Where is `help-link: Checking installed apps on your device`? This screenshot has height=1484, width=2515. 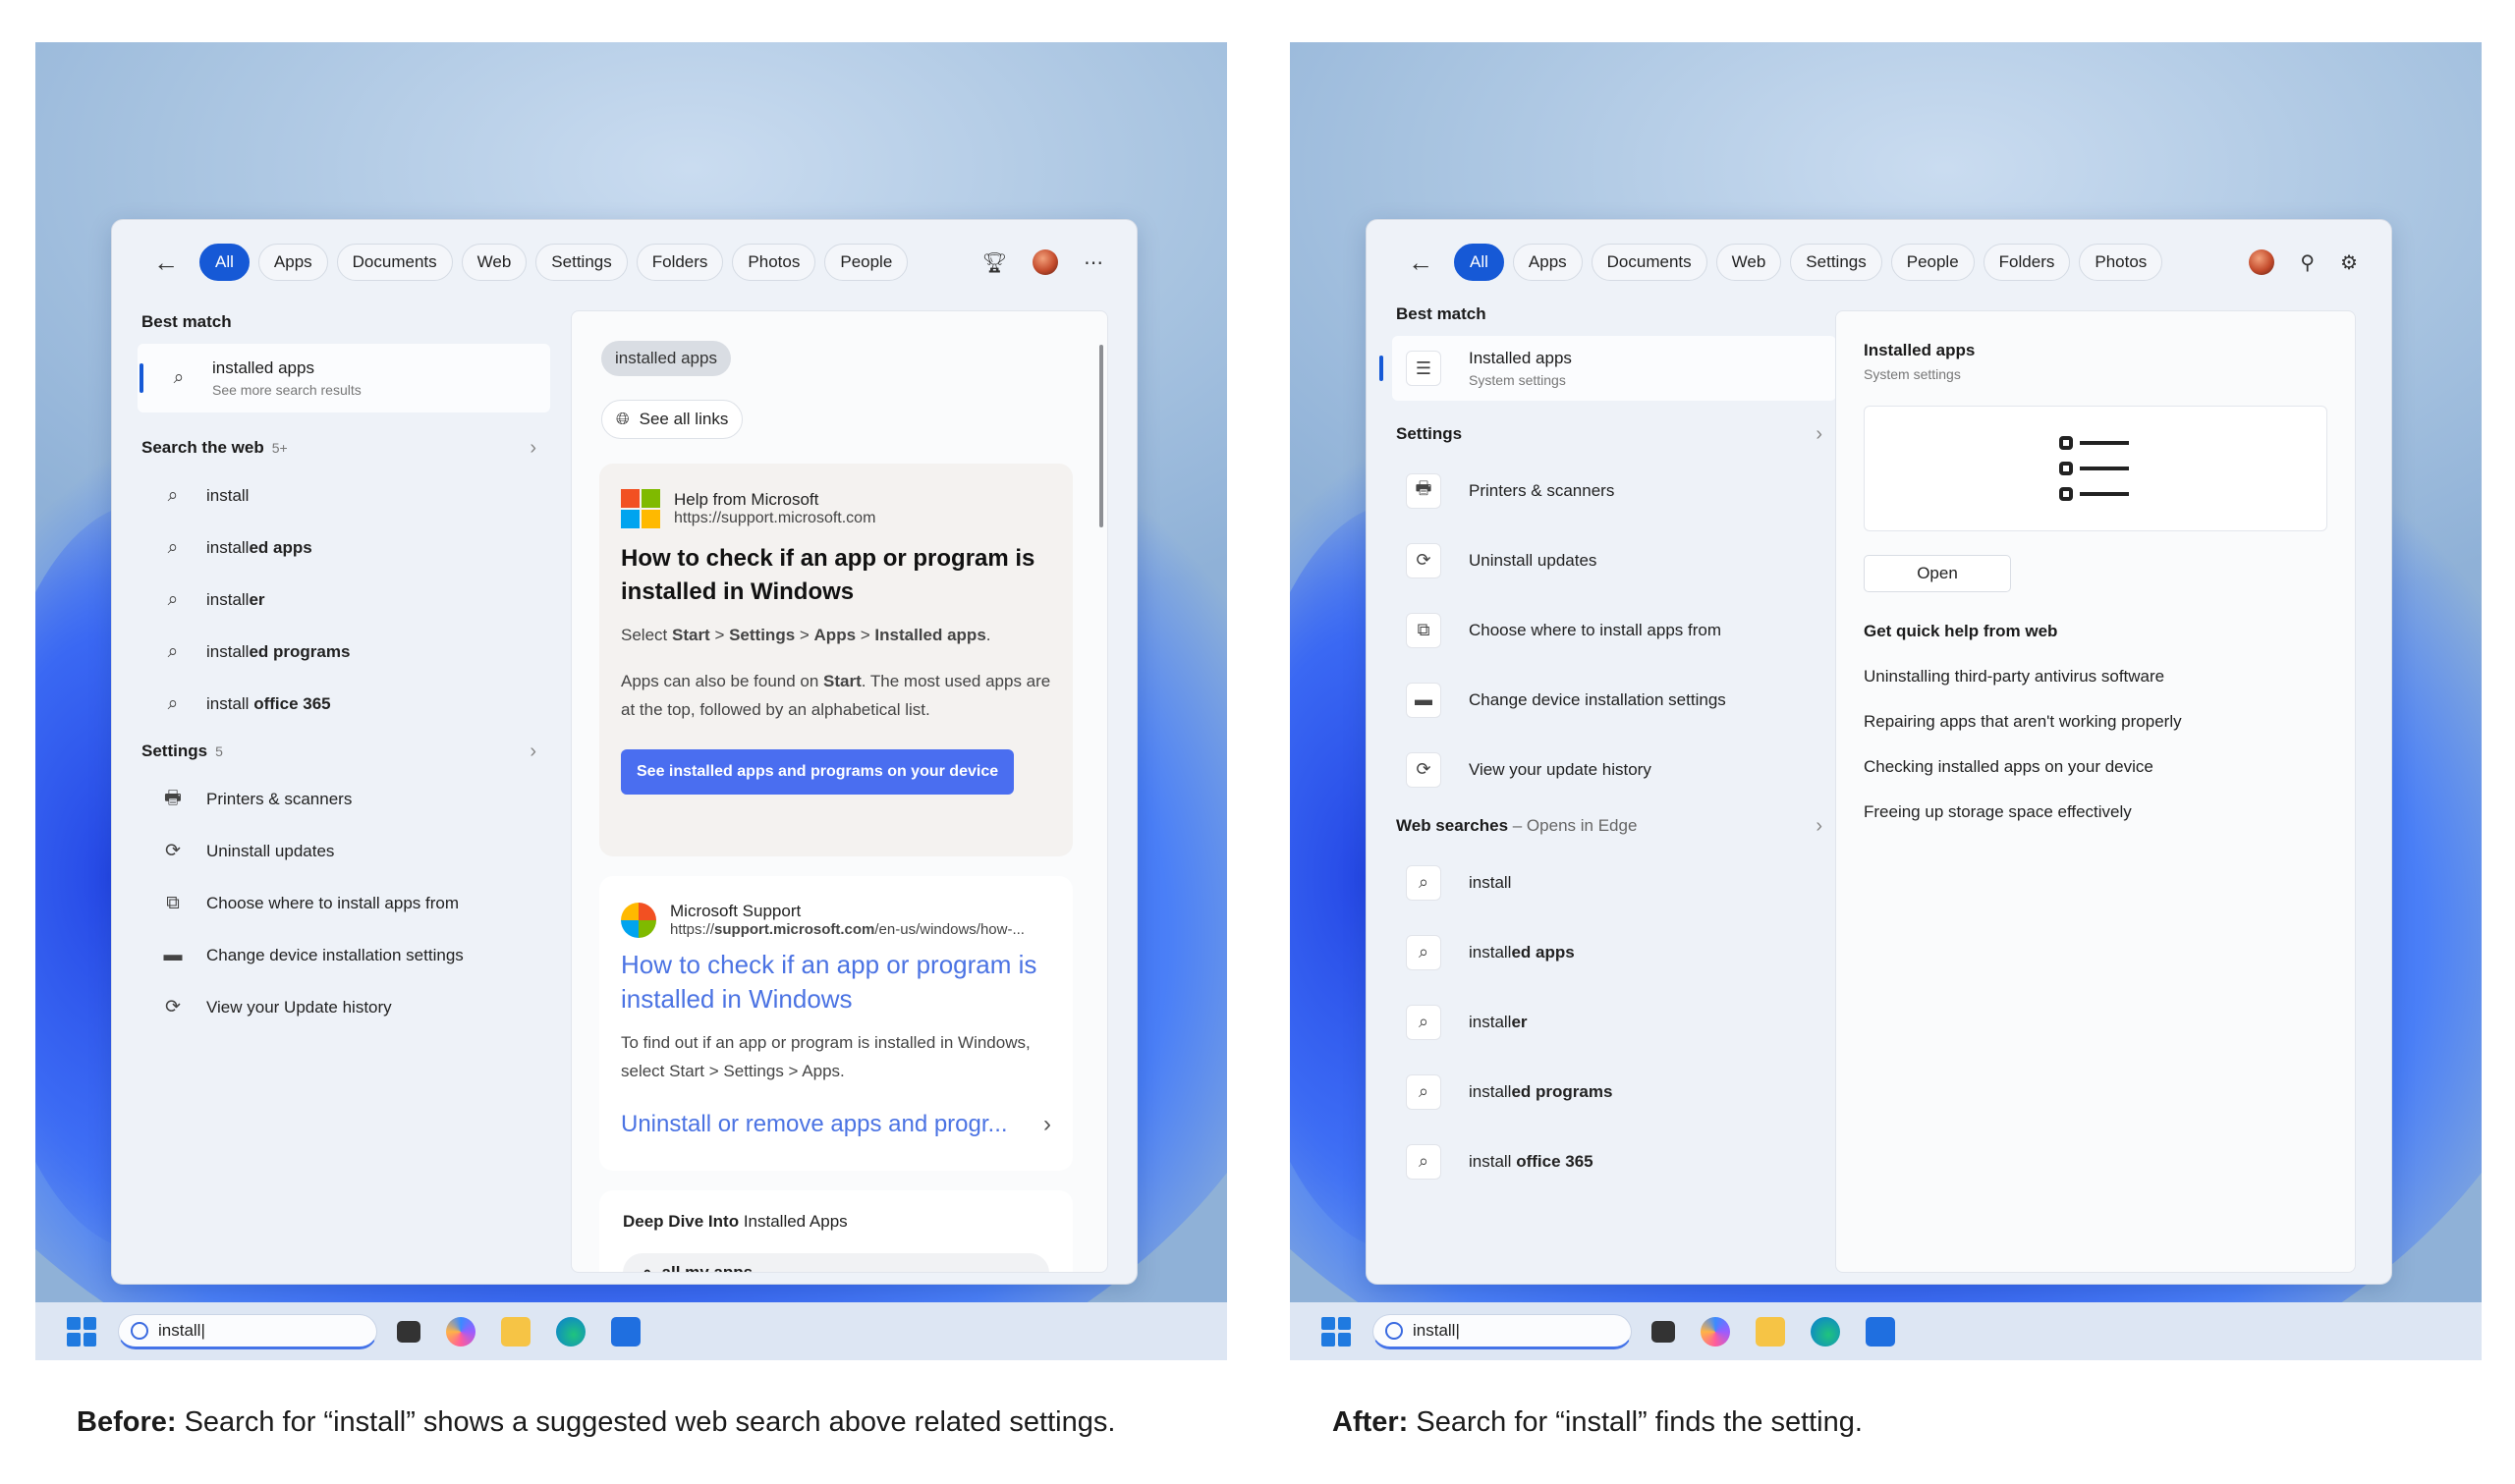 help-link: Checking installed apps on your device is located at coordinates (2095, 767).